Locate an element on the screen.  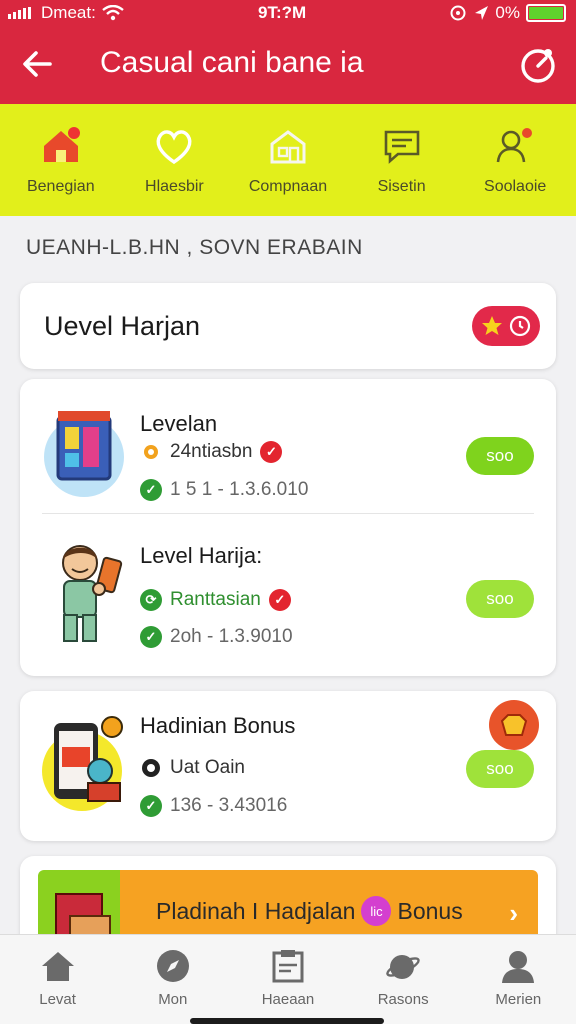
timer-button is located at coordinates (538, 64).